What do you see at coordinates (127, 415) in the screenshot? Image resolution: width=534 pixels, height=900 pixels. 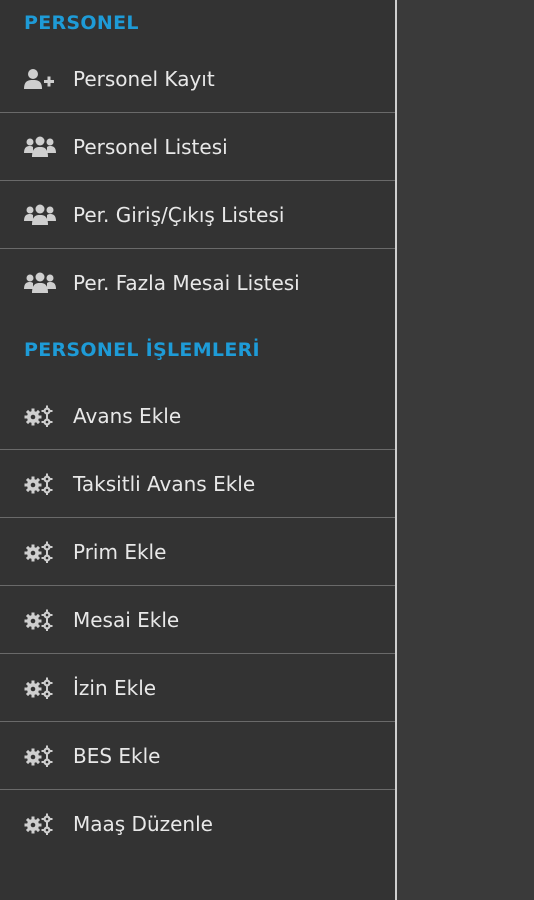 I see `sidebar-item-label: Avans Ekle` at bounding box center [127, 415].